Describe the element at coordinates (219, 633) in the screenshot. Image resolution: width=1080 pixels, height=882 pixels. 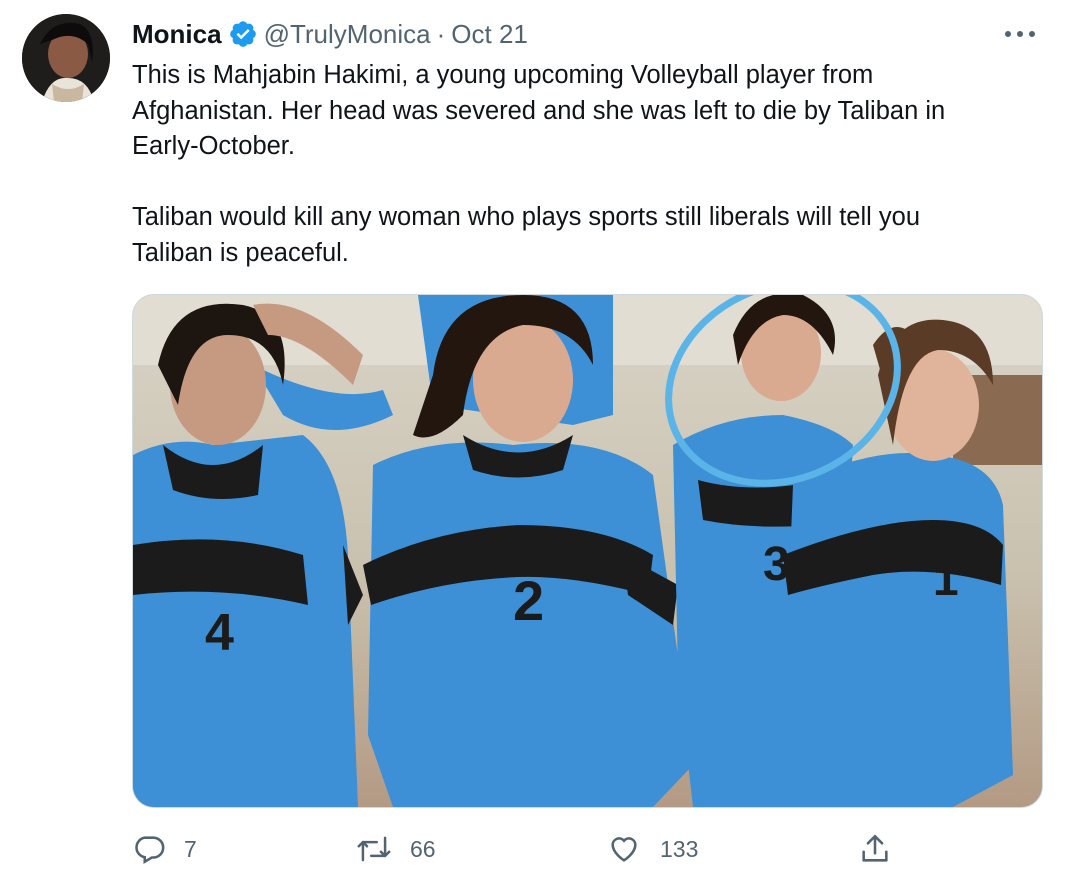
I see `jersey-number-4: 4` at that location.